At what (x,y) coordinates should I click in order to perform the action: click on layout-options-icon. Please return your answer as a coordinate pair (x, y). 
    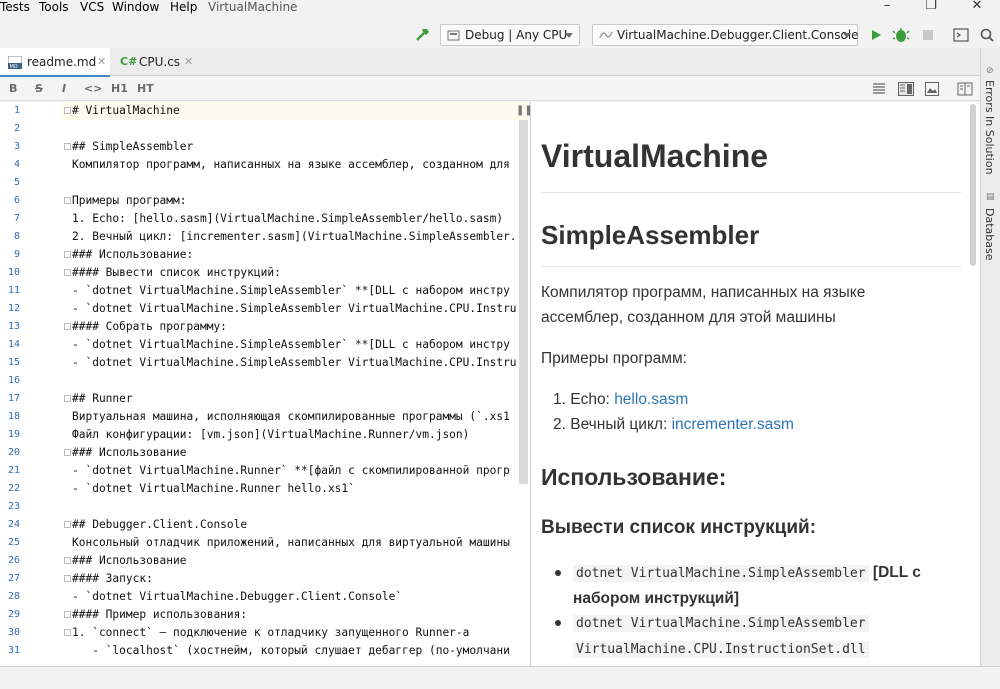
    Looking at the image, I should click on (965, 89).